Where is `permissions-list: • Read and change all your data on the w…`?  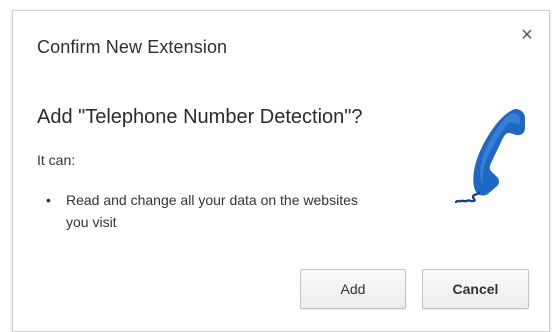 permissions-list: • Read and change all your data on the w… is located at coordinates (207, 211).